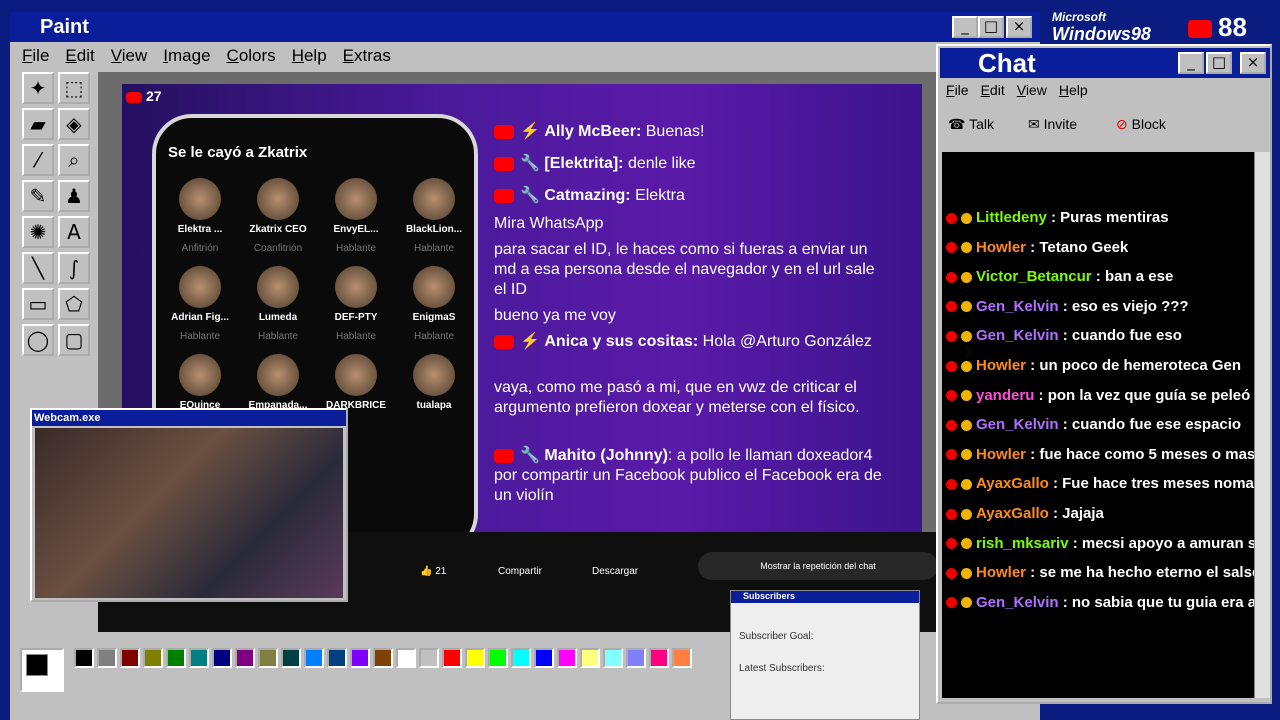  What do you see at coordinates (74, 88) in the screenshot?
I see `rect-select-icon: ⬚` at bounding box center [74, 88].